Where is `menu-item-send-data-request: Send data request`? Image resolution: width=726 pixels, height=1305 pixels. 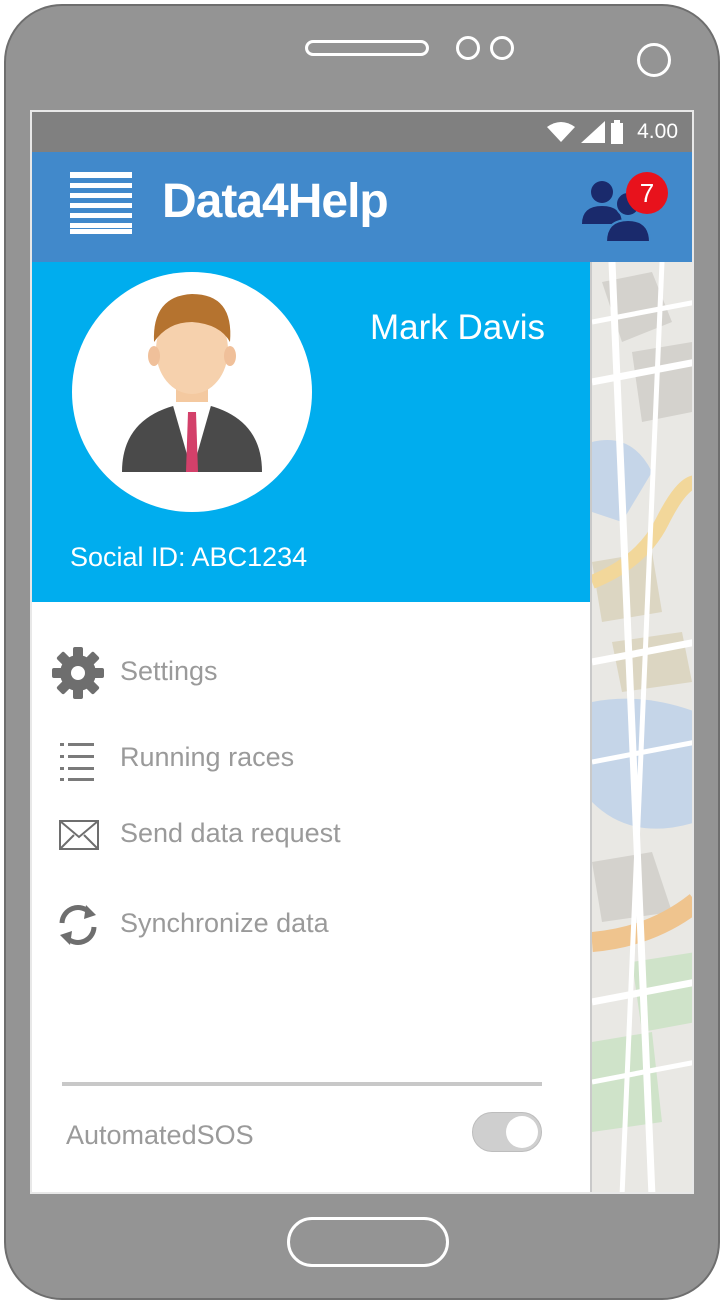
menu-item-send-data-request: Send data request is located at coordinates (302, 834).